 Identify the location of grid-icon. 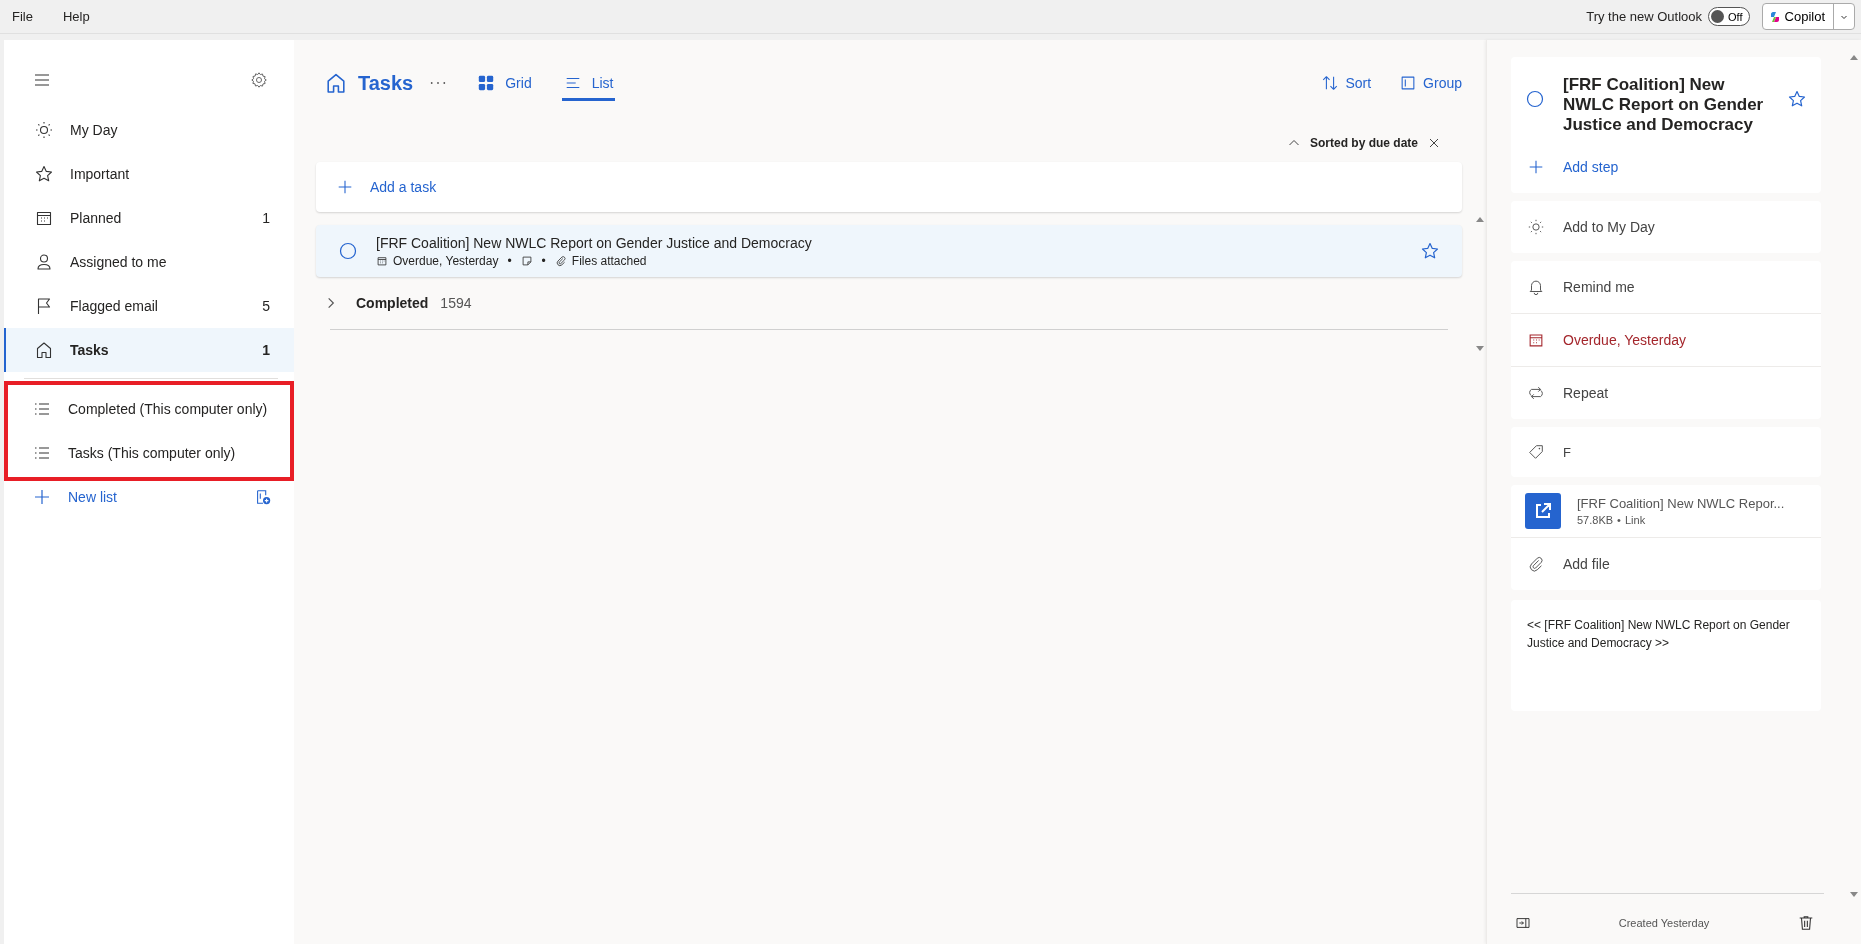
(486, 83).